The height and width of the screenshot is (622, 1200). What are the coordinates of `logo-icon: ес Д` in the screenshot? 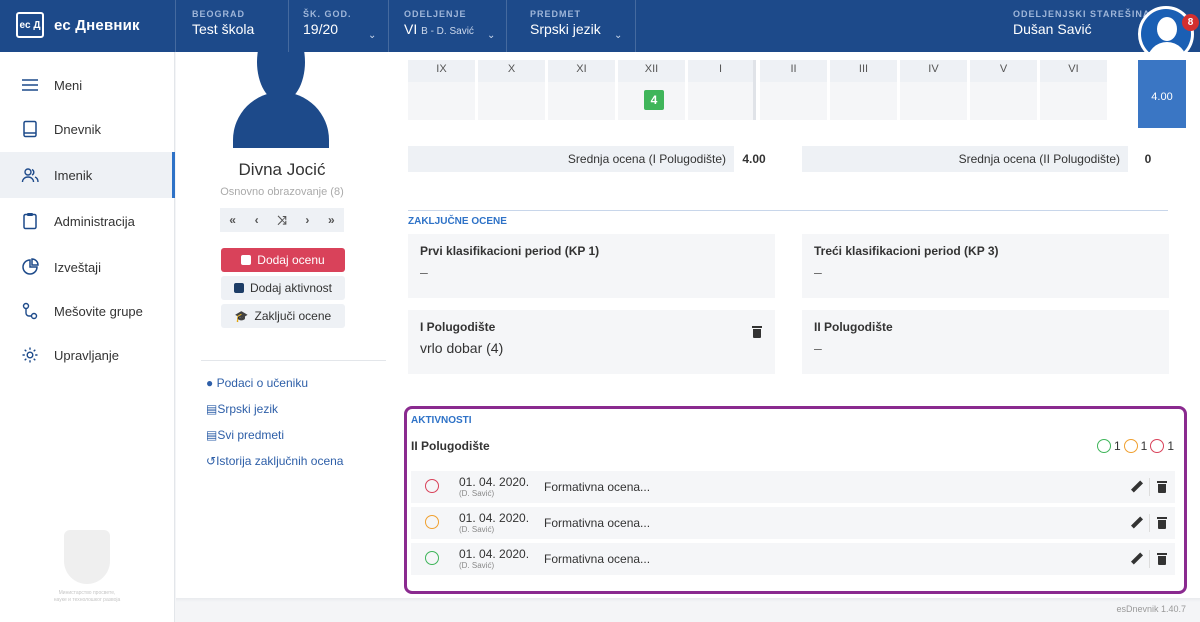 It's located at (30, 25).